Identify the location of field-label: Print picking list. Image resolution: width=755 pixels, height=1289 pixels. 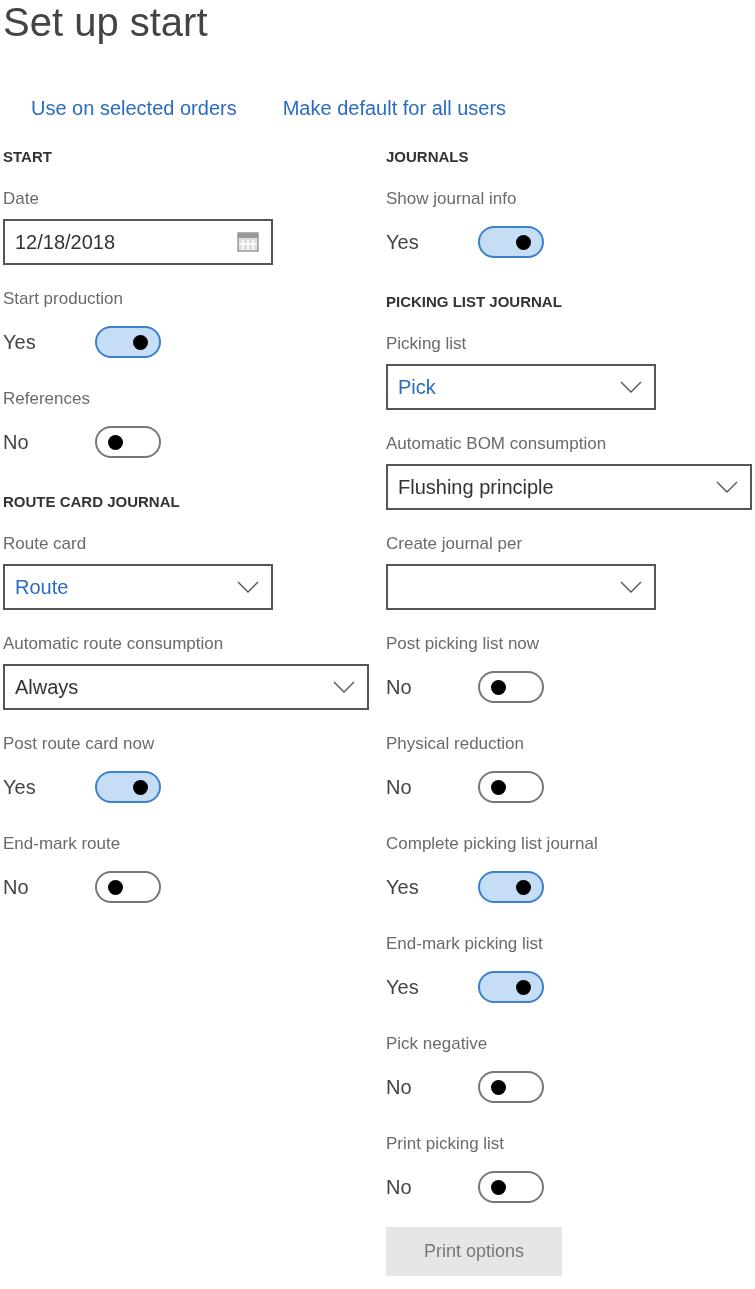
(446, 1144).